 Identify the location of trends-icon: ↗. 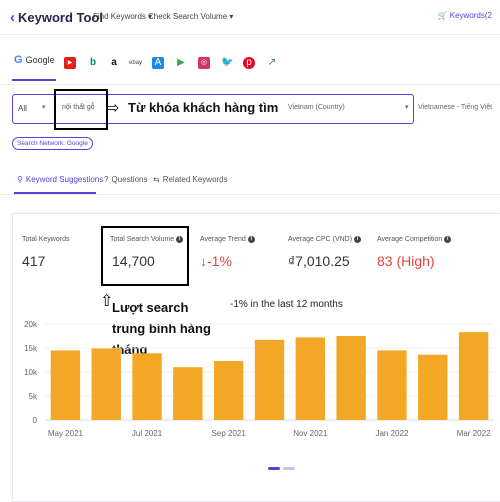
(272, 63).